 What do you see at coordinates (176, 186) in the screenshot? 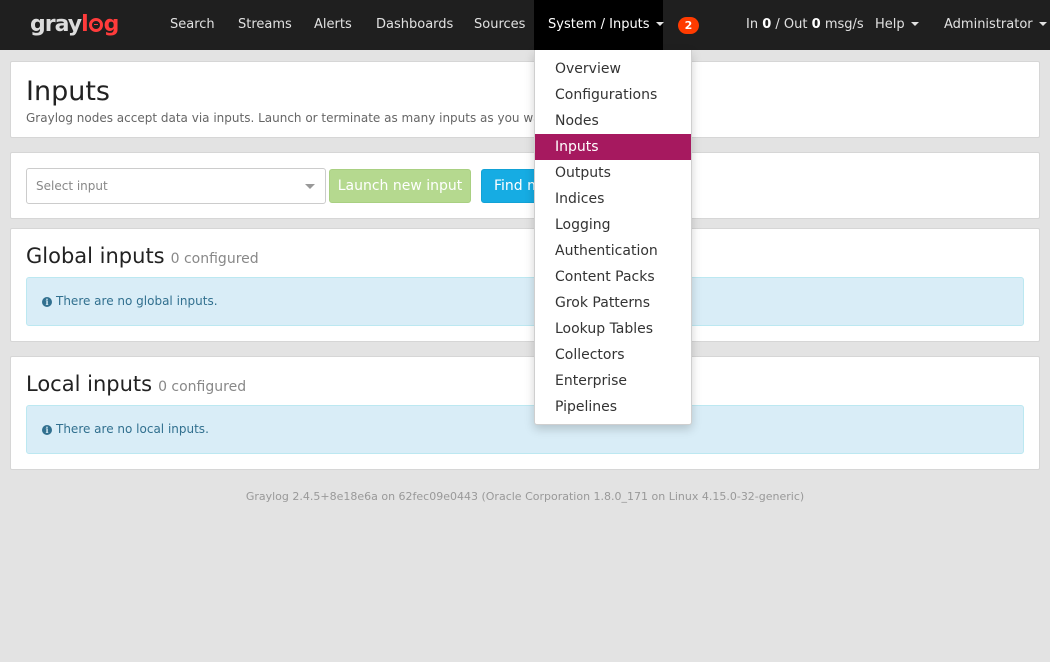
I see `select-input-dropdown: Select input` at bounding box center [176, 186].